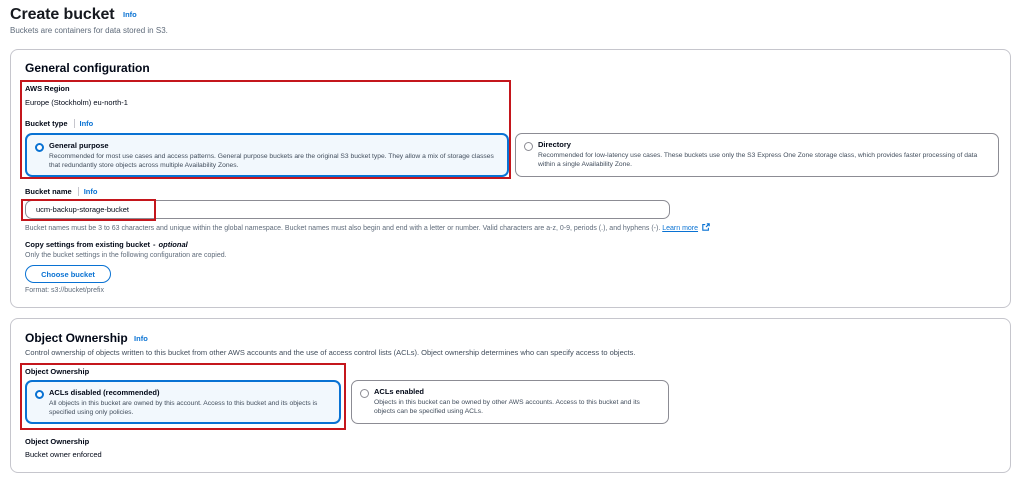 The image size is (1024, 482). I want to click on object-ownership-heading-text: Object Ownership, so click(76, 338).